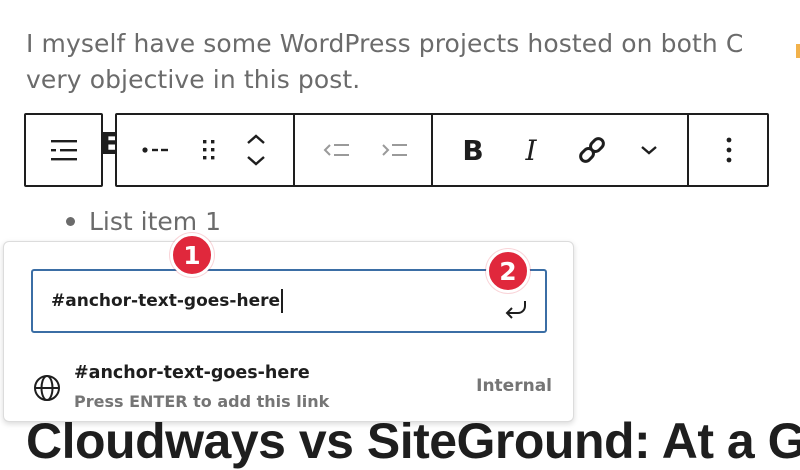  What do you see at coordinates (202, 401) in the screenshot?
I see `suggestion-hint: Press ENTER to add this link` at bounding box center [202, 401].